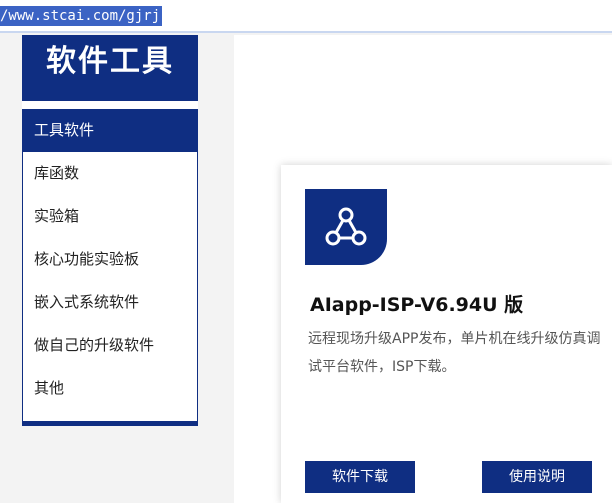 This screenshot has width=612, height=503. Describe the element at coordinates (110, 173) in the screenshot. I see `sidebar-item-library: 库函数` at that location.